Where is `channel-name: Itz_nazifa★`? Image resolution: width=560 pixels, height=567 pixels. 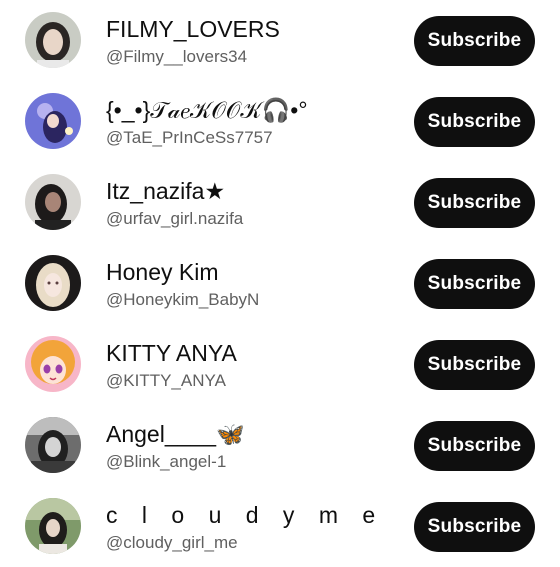 channel-name: Itz_nazifa★ is located at coordinates (165, 191).